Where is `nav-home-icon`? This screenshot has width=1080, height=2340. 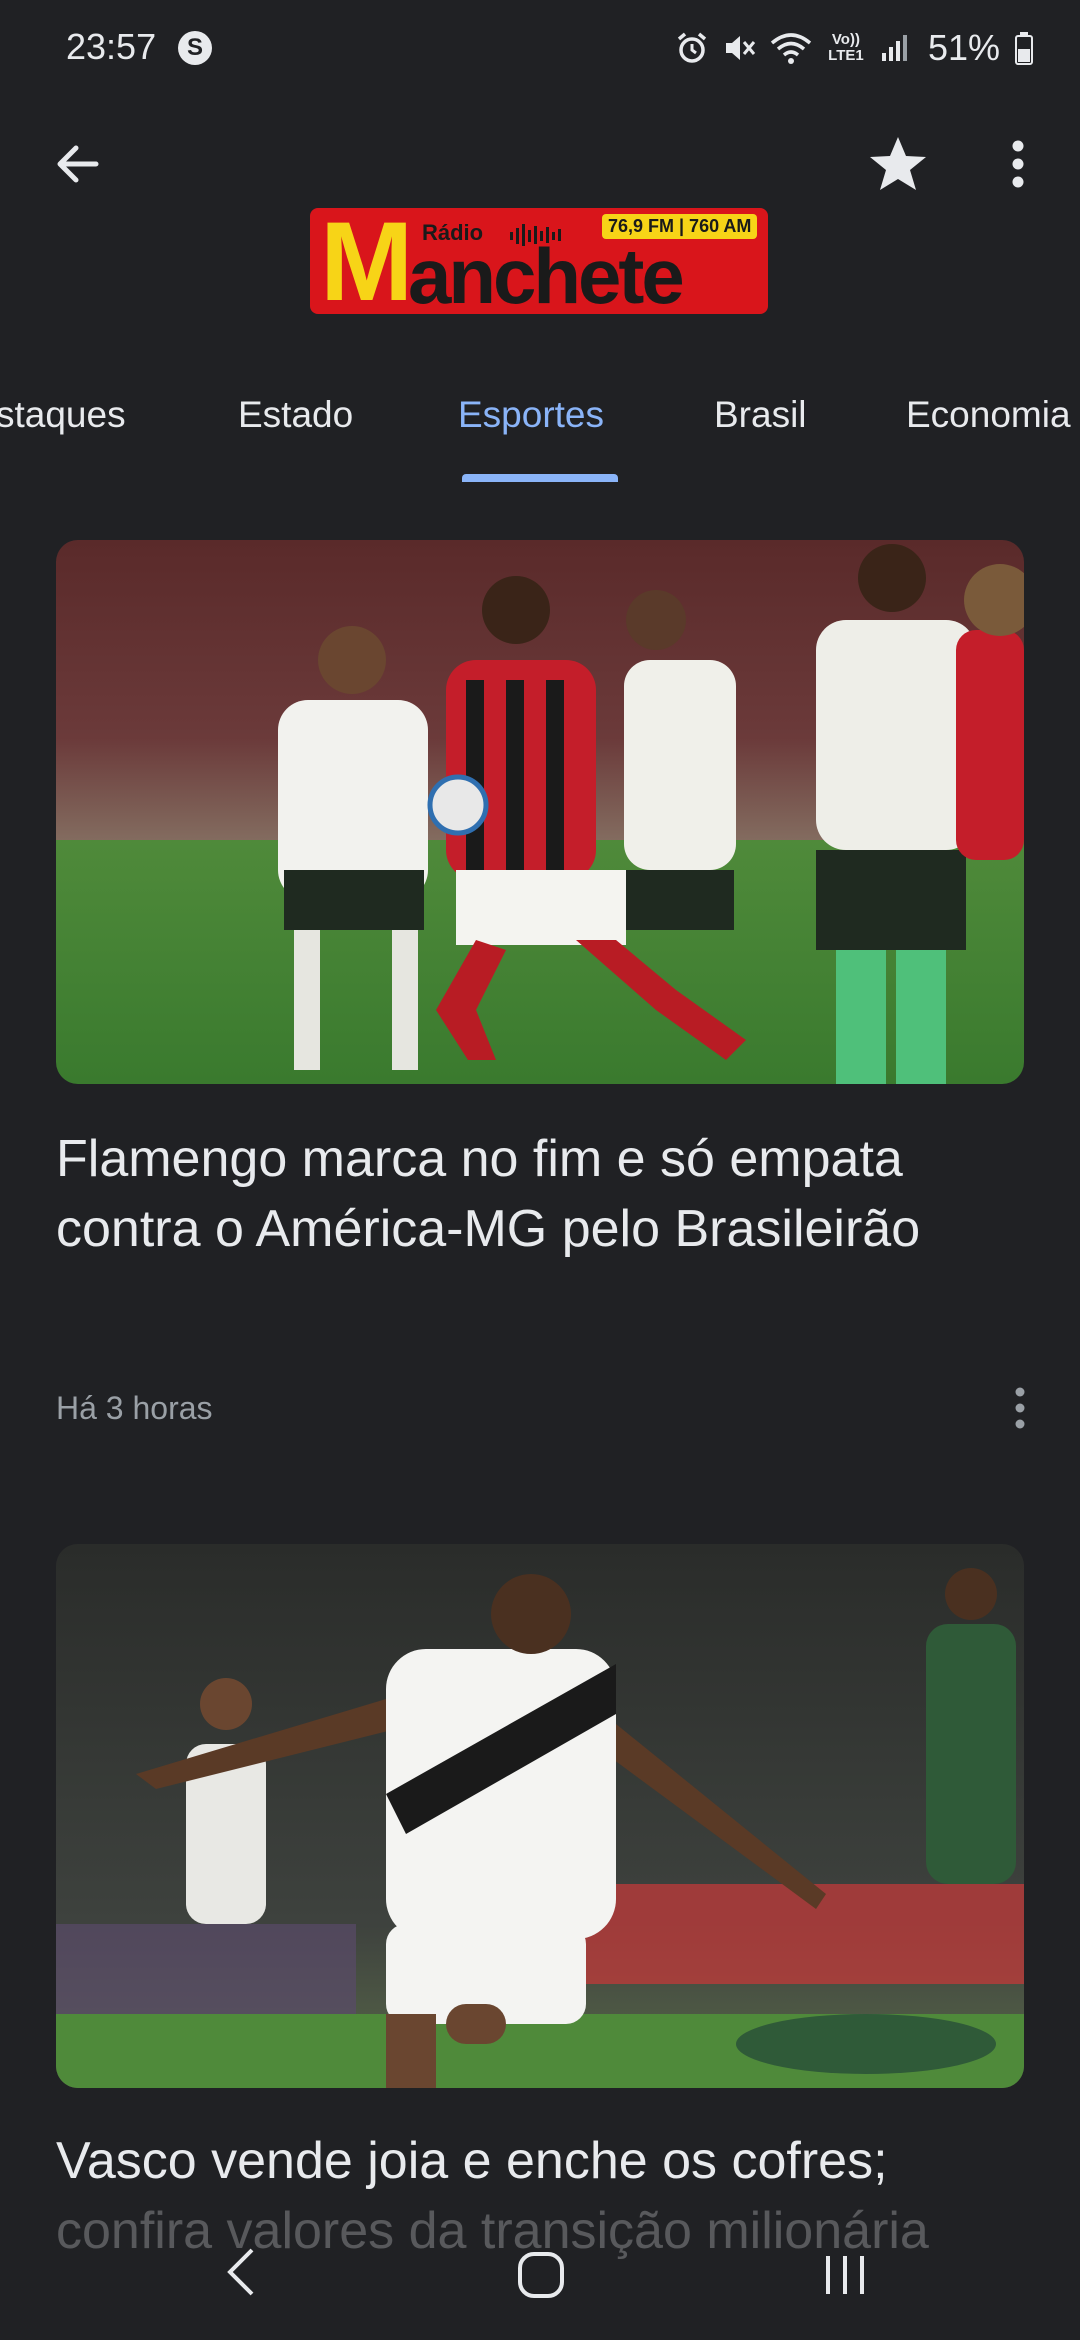 nav-home-icon is located at coordinates (541, 2275).